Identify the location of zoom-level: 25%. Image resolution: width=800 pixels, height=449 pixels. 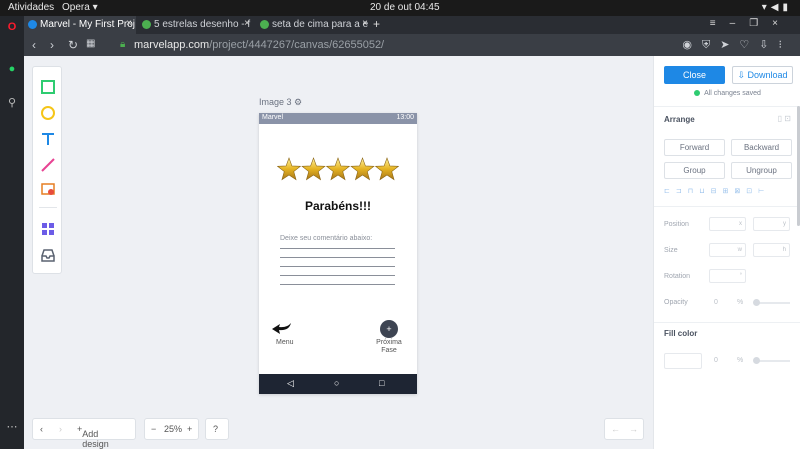
(173, 429).